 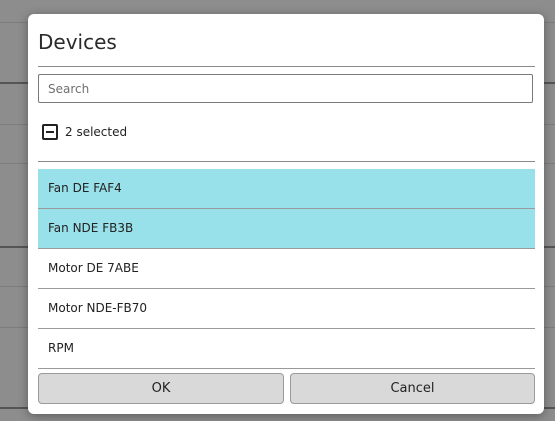 What do you see at coordinates (161, 388) in the screenshot?
I see `ok-button: OK` at bounding box center [161, 388].